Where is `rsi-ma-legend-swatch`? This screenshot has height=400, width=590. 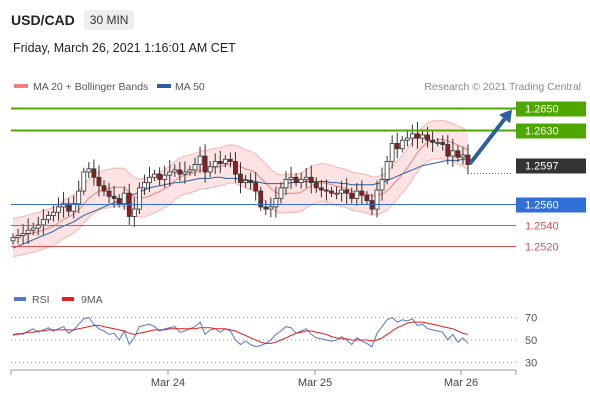
rsi-ma-legend-swatch is located at coordinates (68, 299).